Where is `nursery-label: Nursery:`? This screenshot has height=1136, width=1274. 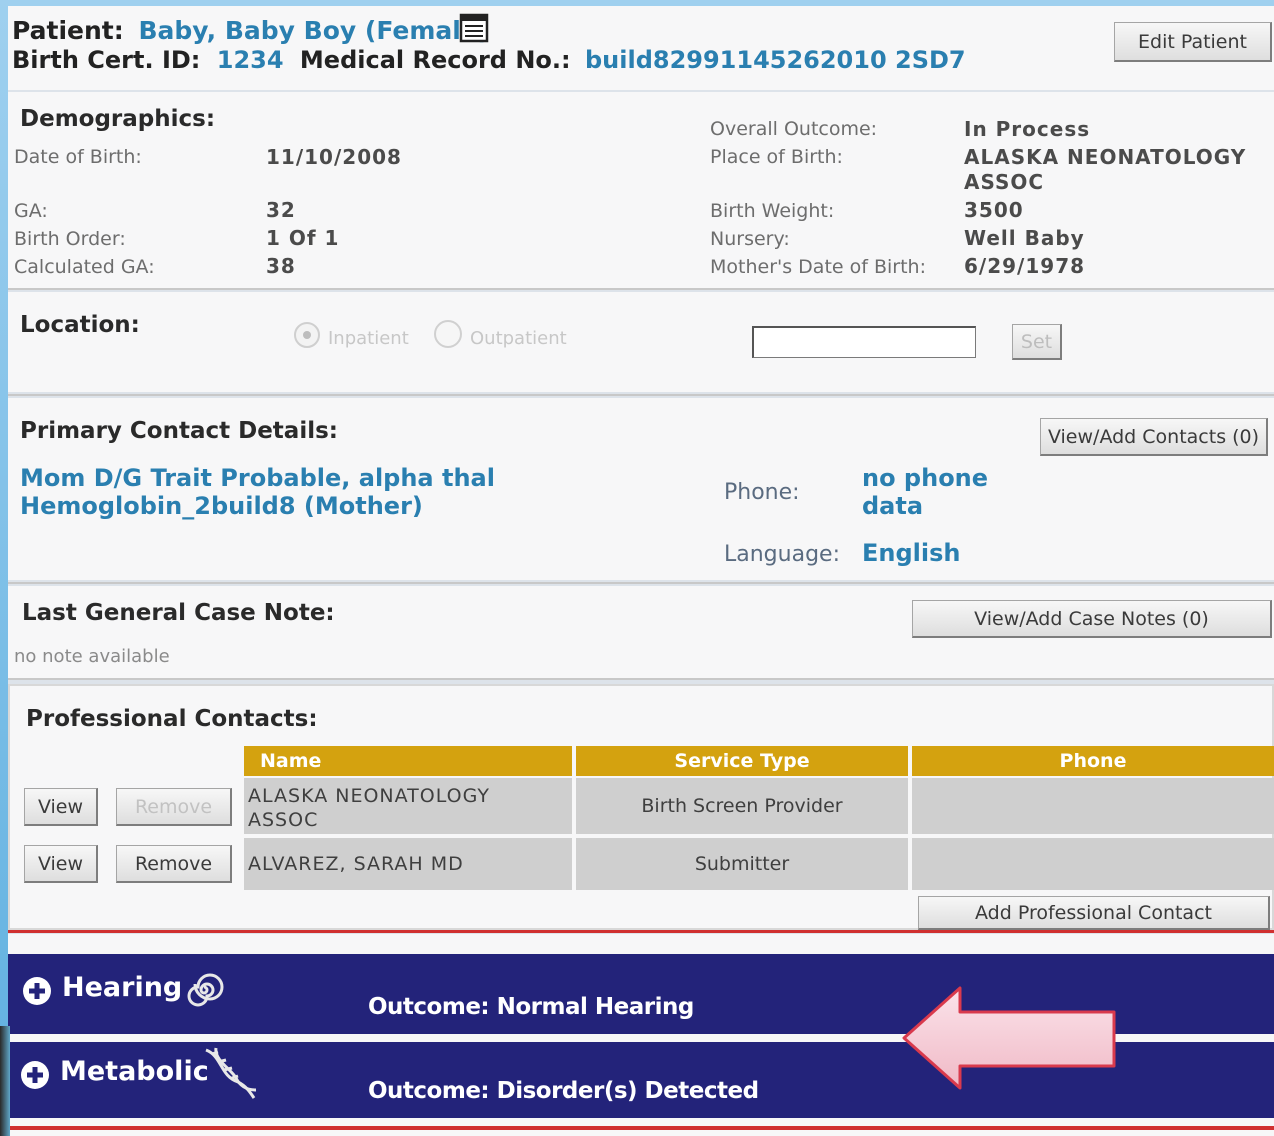 nursery-label: Nursery: is located at coordinates (750, 239).